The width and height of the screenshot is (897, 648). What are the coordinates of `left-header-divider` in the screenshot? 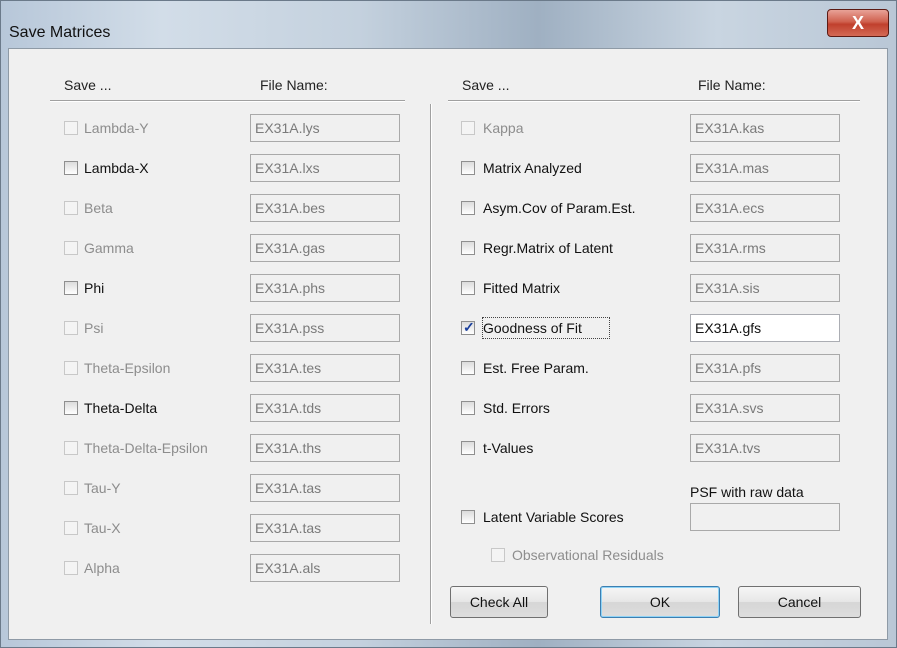 It's located at (227, 101).